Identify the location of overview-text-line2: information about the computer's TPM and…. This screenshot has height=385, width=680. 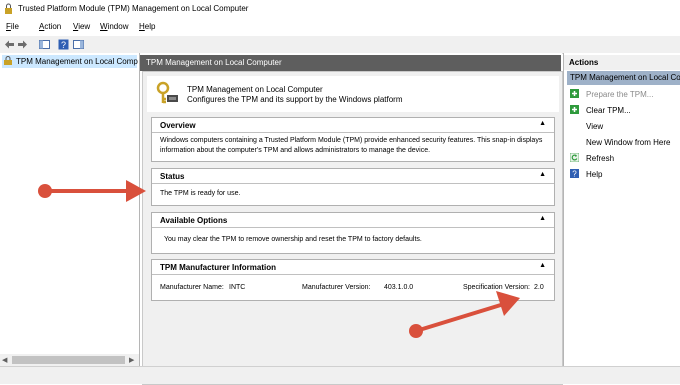
(295, 150).